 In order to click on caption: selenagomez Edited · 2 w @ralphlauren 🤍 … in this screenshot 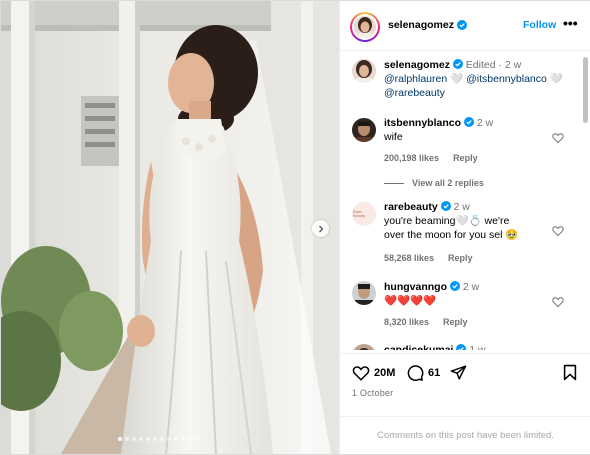, I will do `click(473, 79)`.